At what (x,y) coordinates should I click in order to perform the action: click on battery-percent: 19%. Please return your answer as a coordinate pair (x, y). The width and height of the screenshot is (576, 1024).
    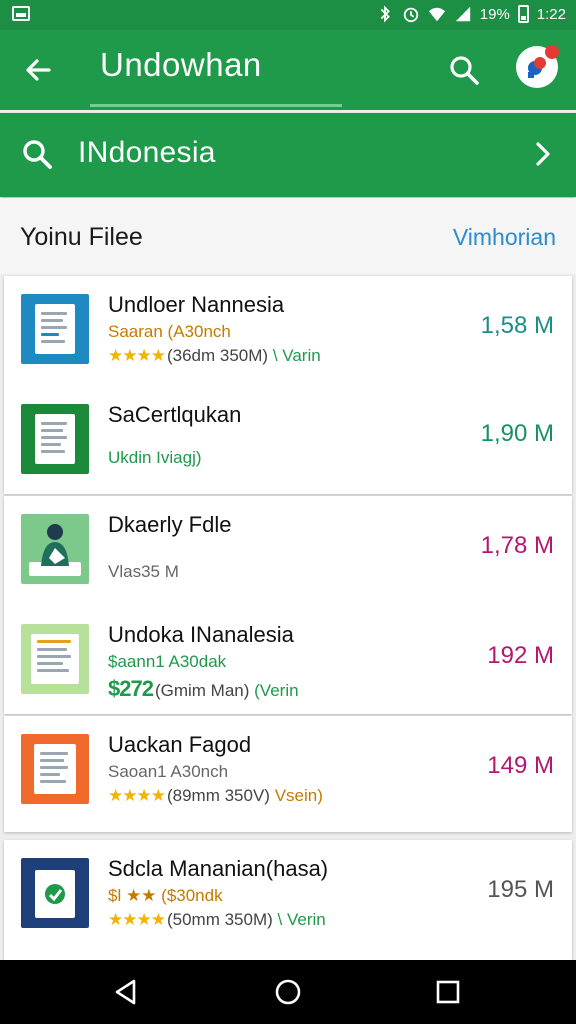
    Looking at the image, I should click on (494, 14).